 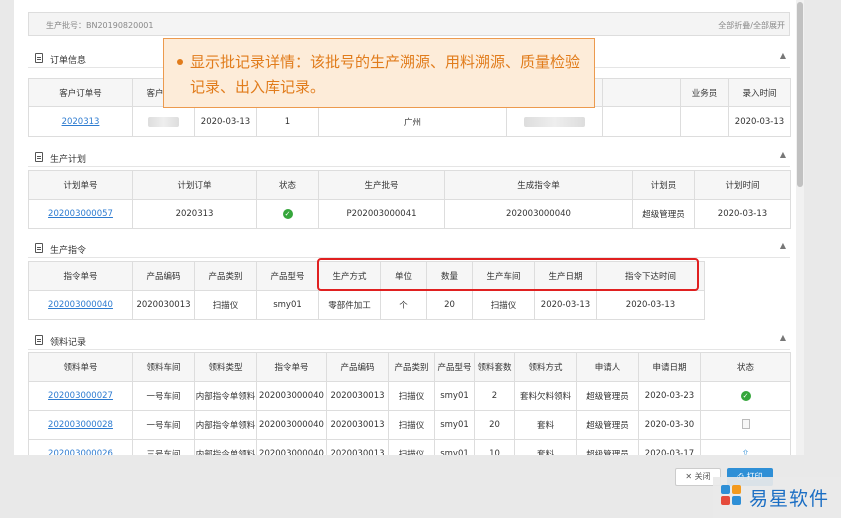 I want to click on plan-link: 202003000057, so click(x=80, y=214).